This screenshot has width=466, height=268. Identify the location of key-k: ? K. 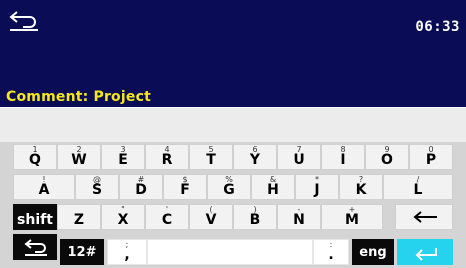
(361, 187).